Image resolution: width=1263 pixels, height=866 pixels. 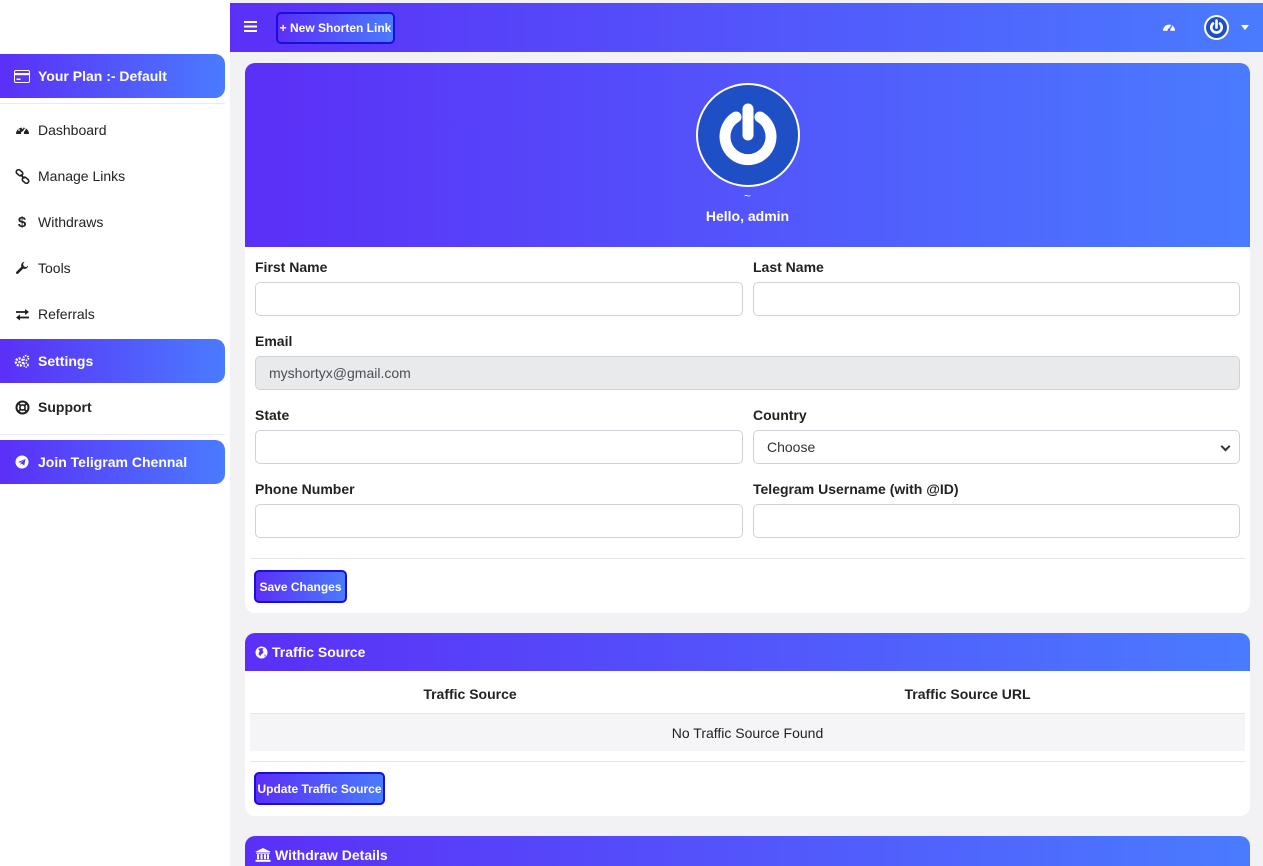 What do you see at coordinates (112, 407) in the screenshot?
I see `sidebar-item-support: Support` at bounding box center [112, 407].